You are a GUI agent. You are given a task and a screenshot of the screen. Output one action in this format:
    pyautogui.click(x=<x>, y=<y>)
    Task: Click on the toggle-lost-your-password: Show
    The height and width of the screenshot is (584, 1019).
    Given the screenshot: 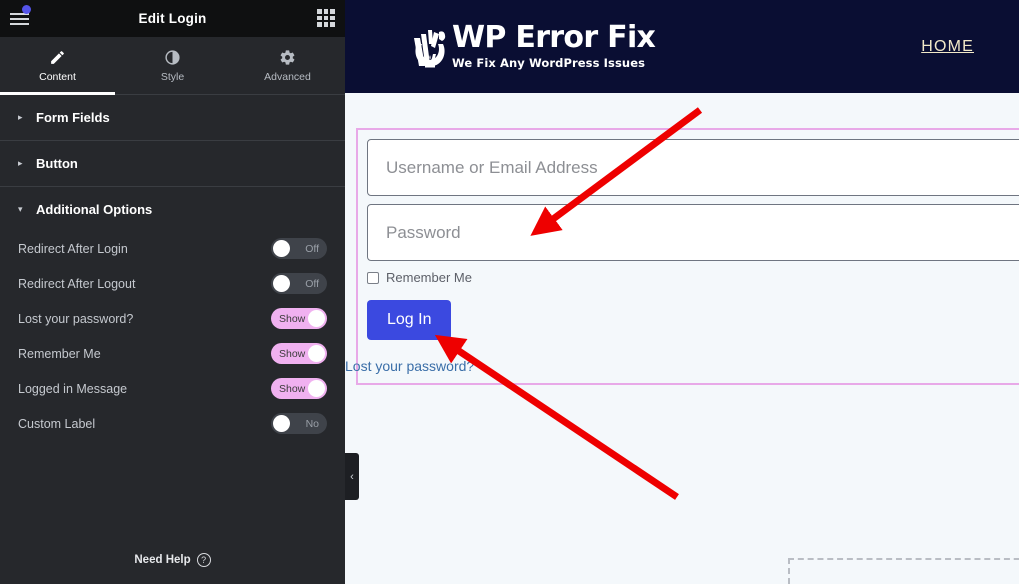 What is the action you would take?
    pyautogui.click(x=299, y=318)
    